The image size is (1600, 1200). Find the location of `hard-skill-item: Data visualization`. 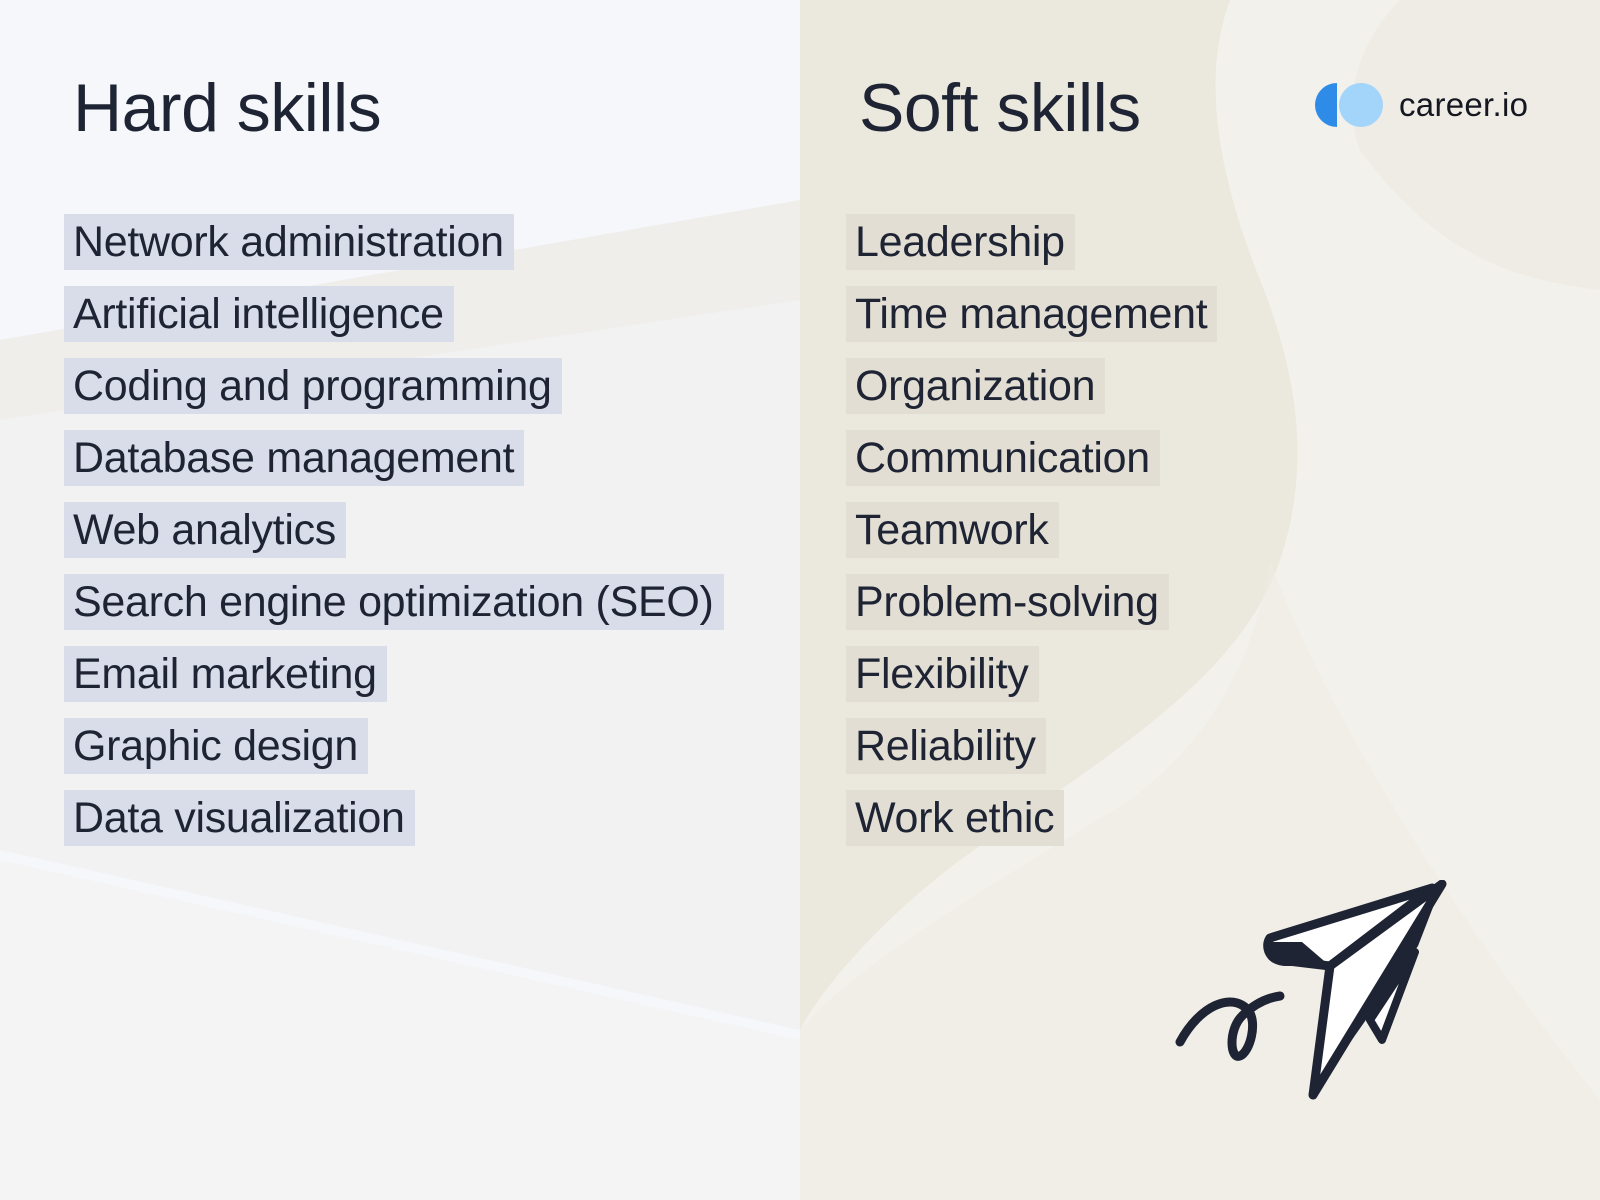

hard-skill-item: Data visualization is located at coordinates (239, 818).